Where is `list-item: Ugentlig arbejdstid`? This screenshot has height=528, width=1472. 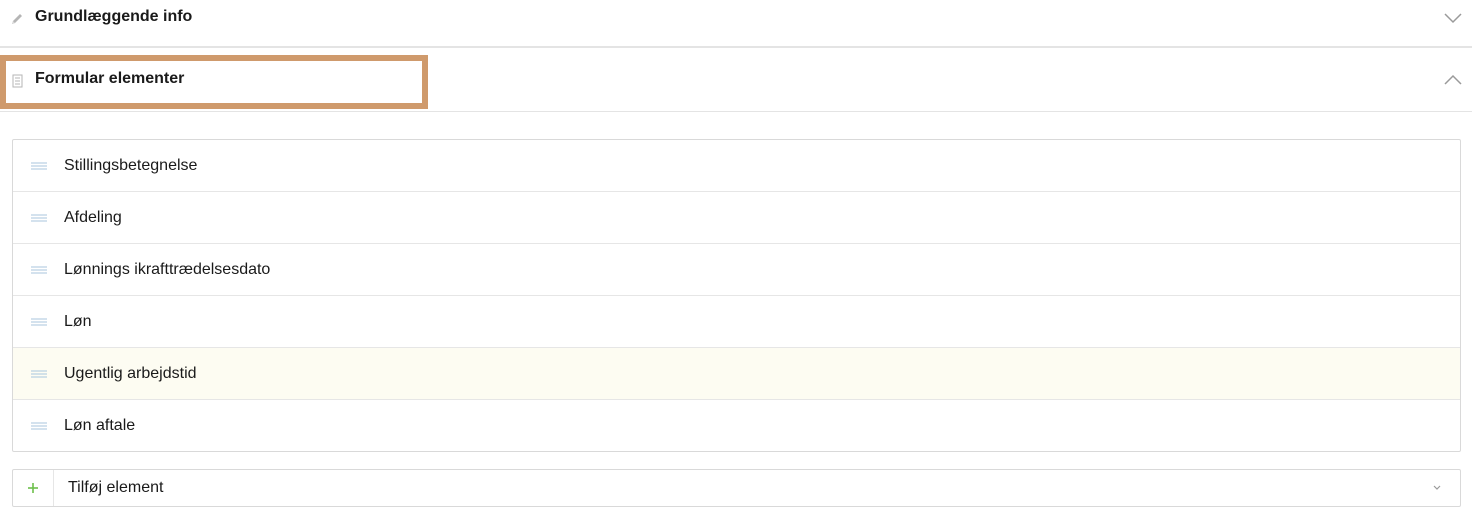
list-item: Ugentlig arbejdstid is located at coordinates (736, 374).